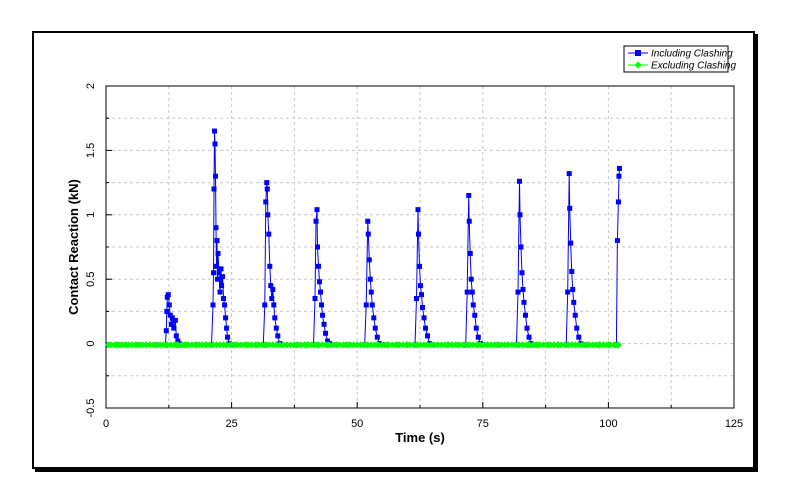 The height and width of the screenshot is (502, 788). What do you see at coordinates (106, 424) in the screenshot?
I see `x-tick-label: 0` at bounding box center [106, 424].